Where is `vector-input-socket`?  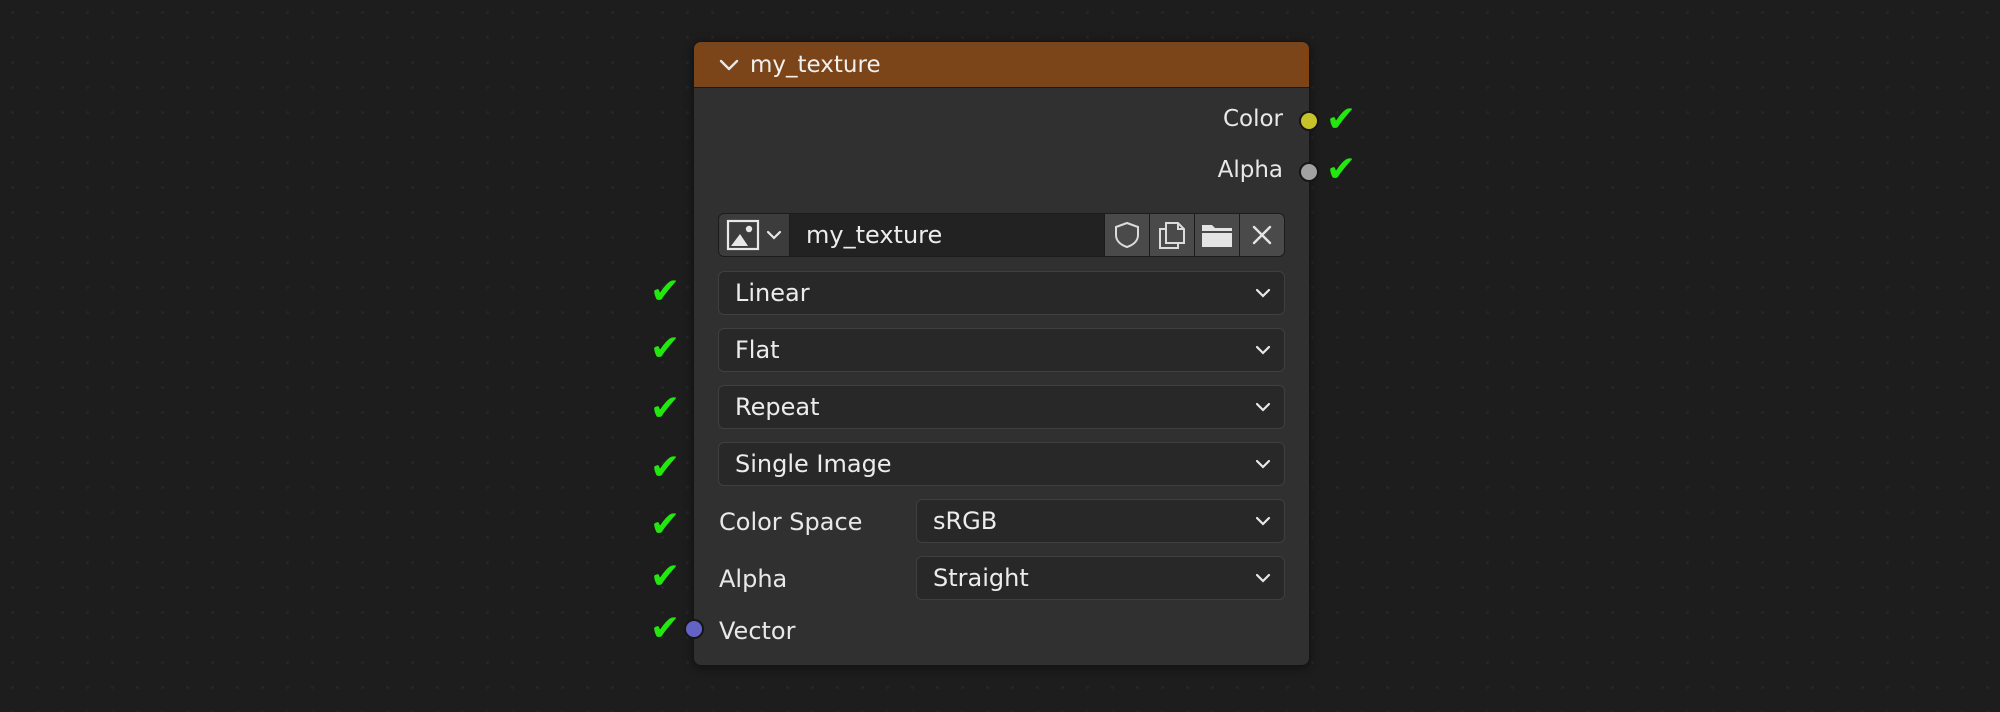 vector-input-socket is located at coordinates (694, 629).